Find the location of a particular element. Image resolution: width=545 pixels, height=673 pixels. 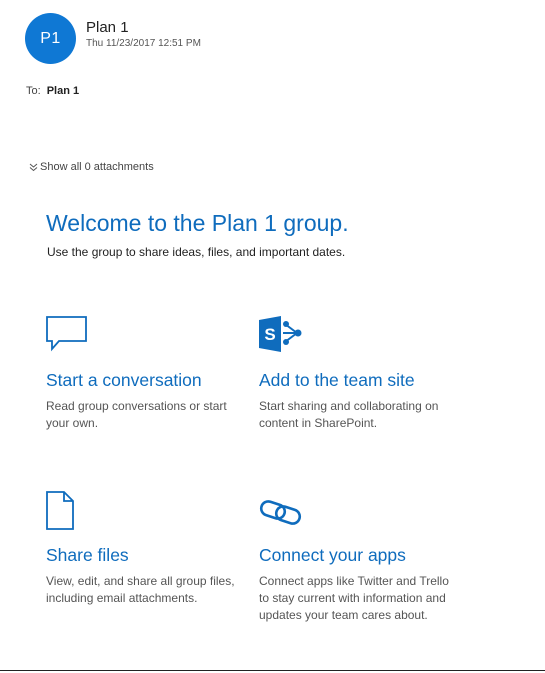

link-icon is located at coordinates (354, 511).